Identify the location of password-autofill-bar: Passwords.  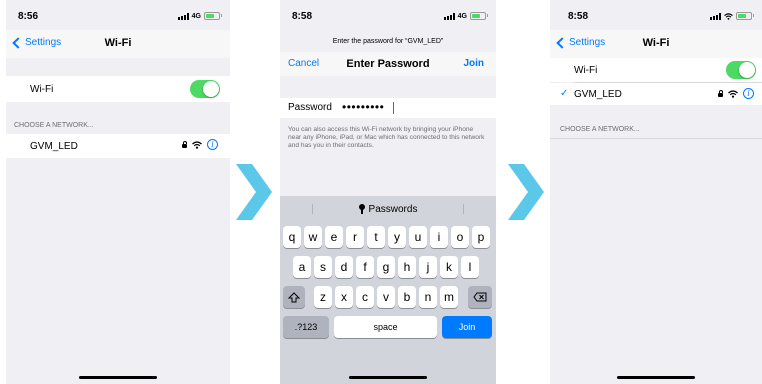
(388, 209).